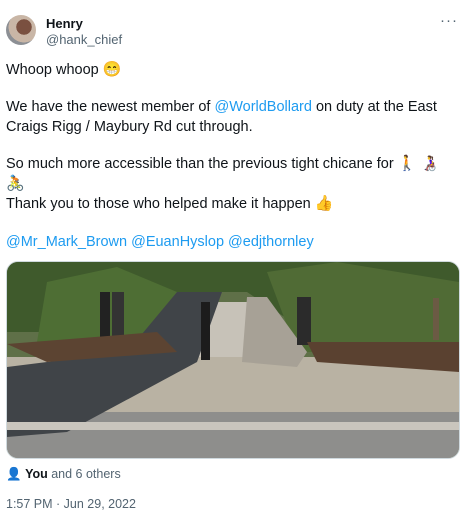  What do you see at coordinates (36, 474) in the screenshot?
I see `likes-you: You` at bounding box center [36, 474].